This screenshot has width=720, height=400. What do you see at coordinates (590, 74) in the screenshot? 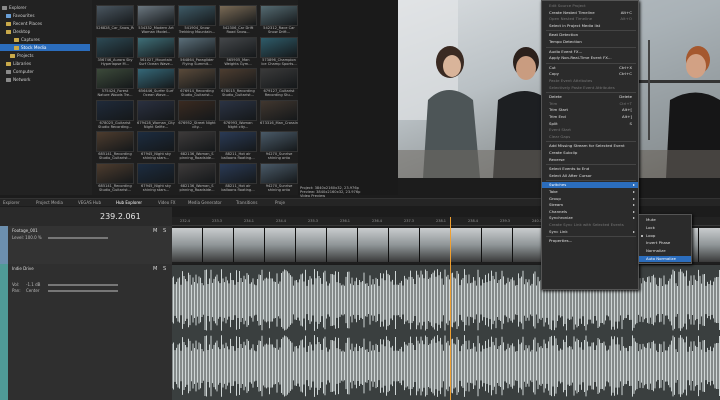
I see `menu-item: Copy Ctrl+C` at bounding box center [590, 74].